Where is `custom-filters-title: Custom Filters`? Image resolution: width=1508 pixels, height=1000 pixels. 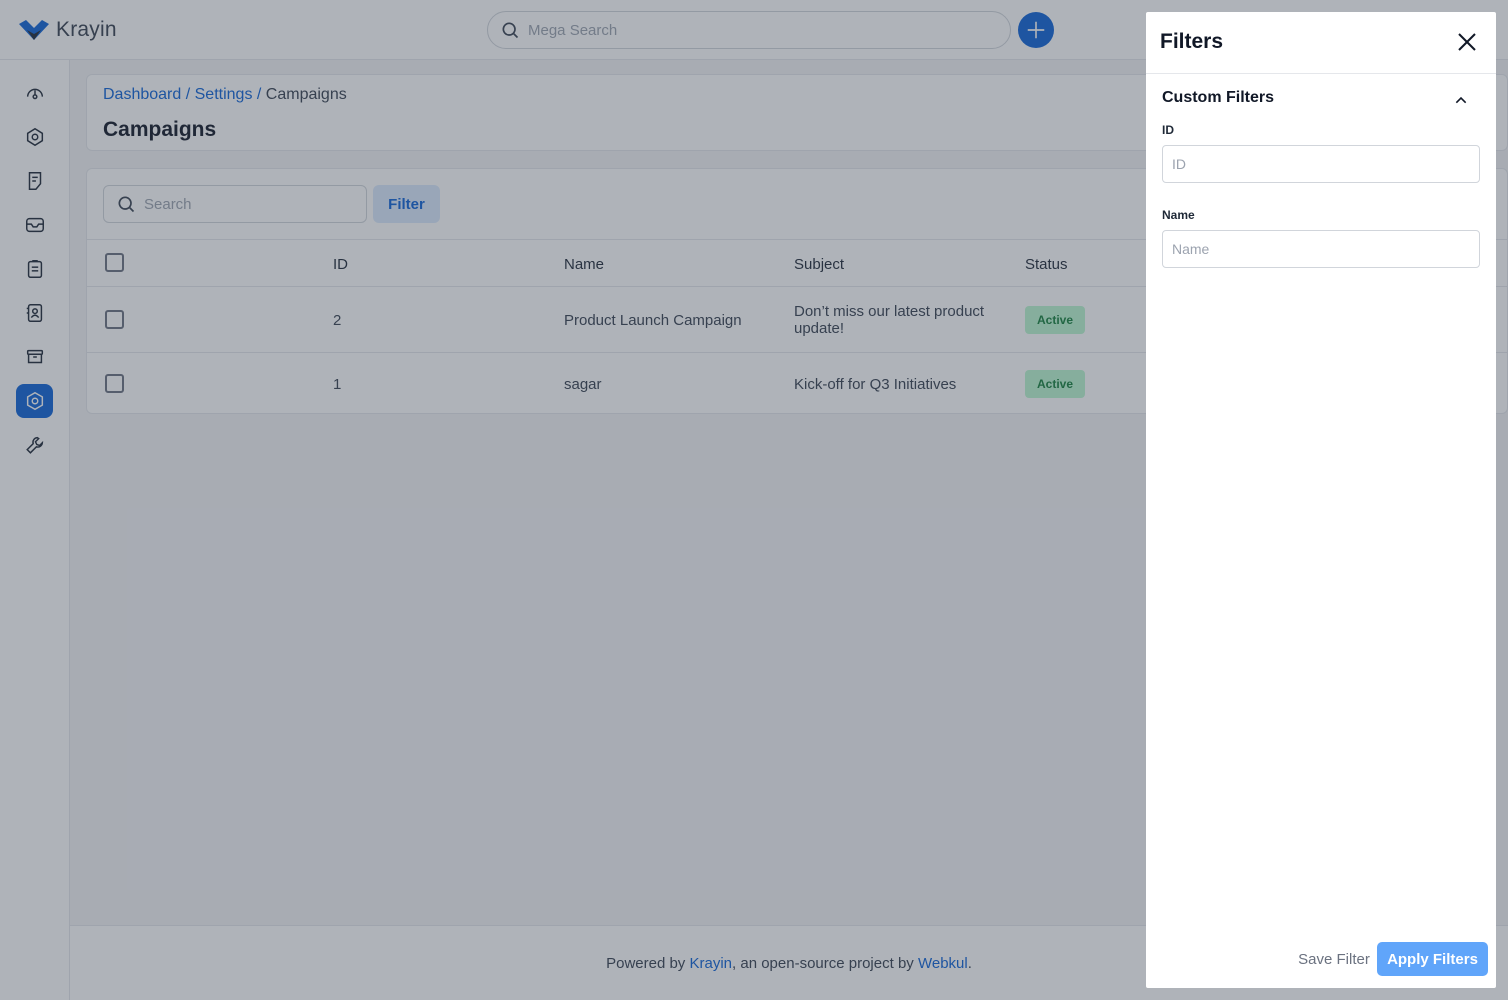
custom-filters-title: Custom Filters is located at coordinates (1218, 97).